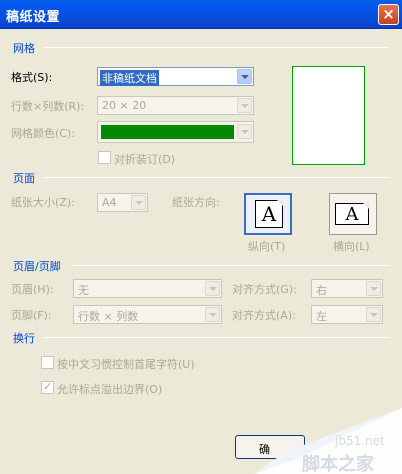 This screenshot has width=402, height=474. Describe the element at coordinates (32, 77) in the screenshot. I see `grid-style-label: 格式(S):` at that location.